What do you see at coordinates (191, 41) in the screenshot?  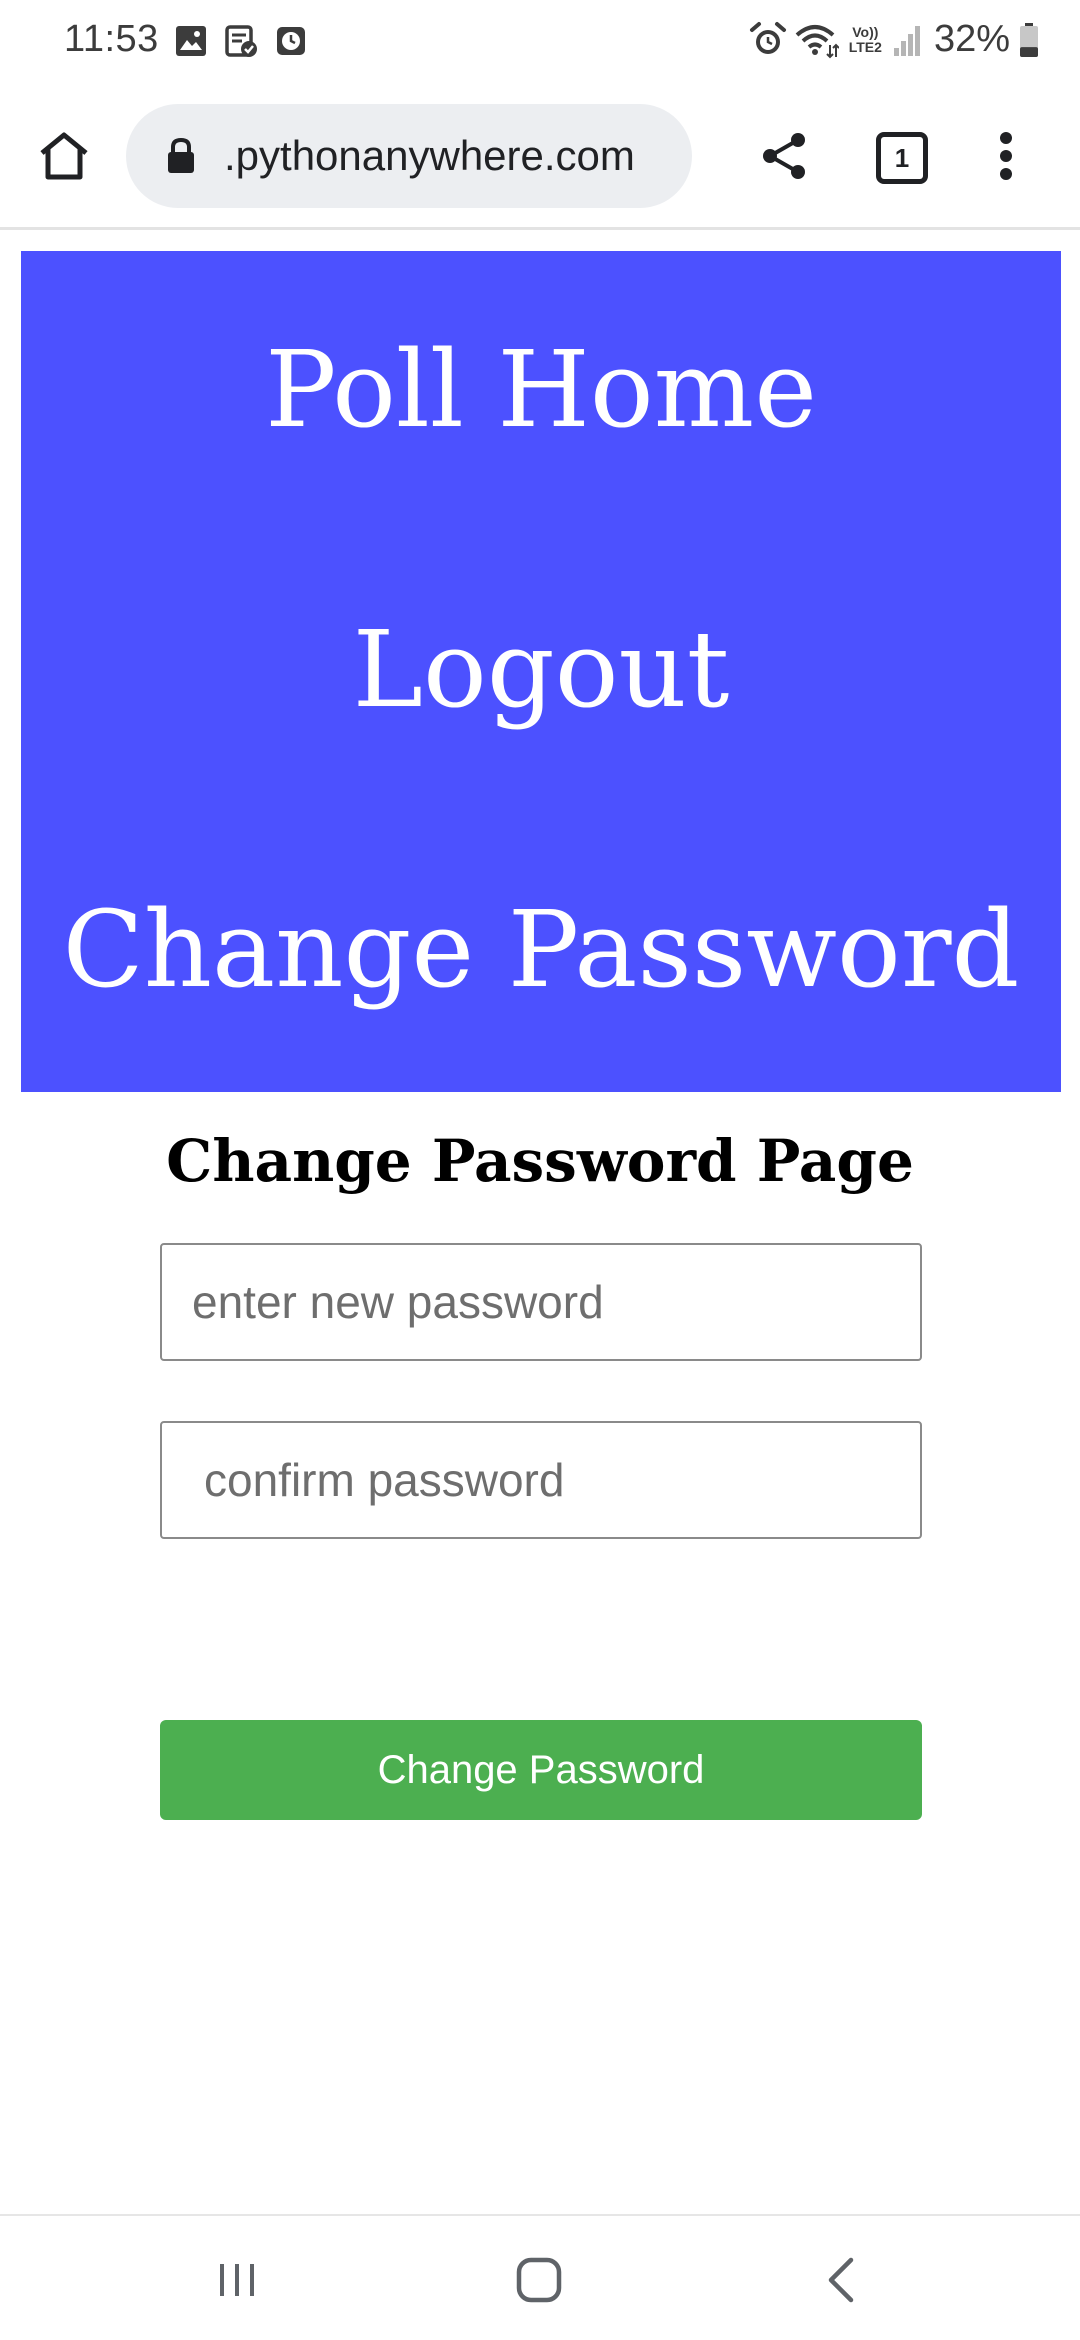 I see `gallery-icon` at bounding box center [191, 41].